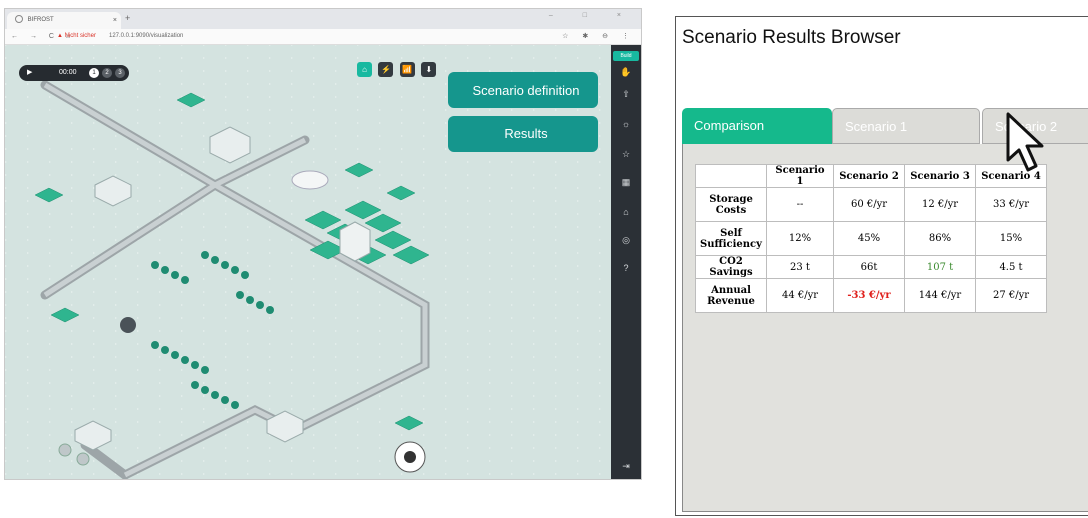 This screenshot has height=518, width=1088. Describe the element at coordinates (626, 56) in the screenshot. I see `build-button: Build` at that location.